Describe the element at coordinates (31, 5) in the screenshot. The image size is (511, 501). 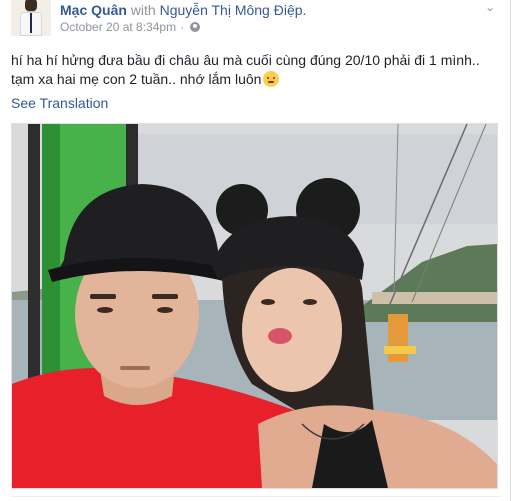
I see `avatar-hair` at that location.